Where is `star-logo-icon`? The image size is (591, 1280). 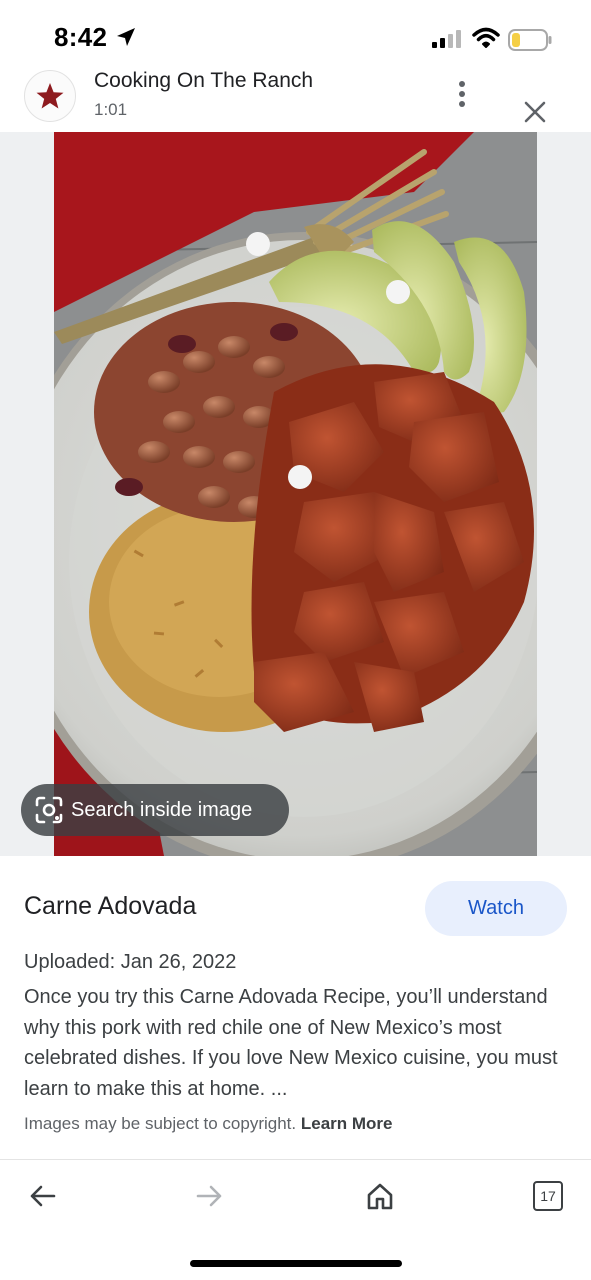 star-logo-icon is located at coordinates (50, 96).